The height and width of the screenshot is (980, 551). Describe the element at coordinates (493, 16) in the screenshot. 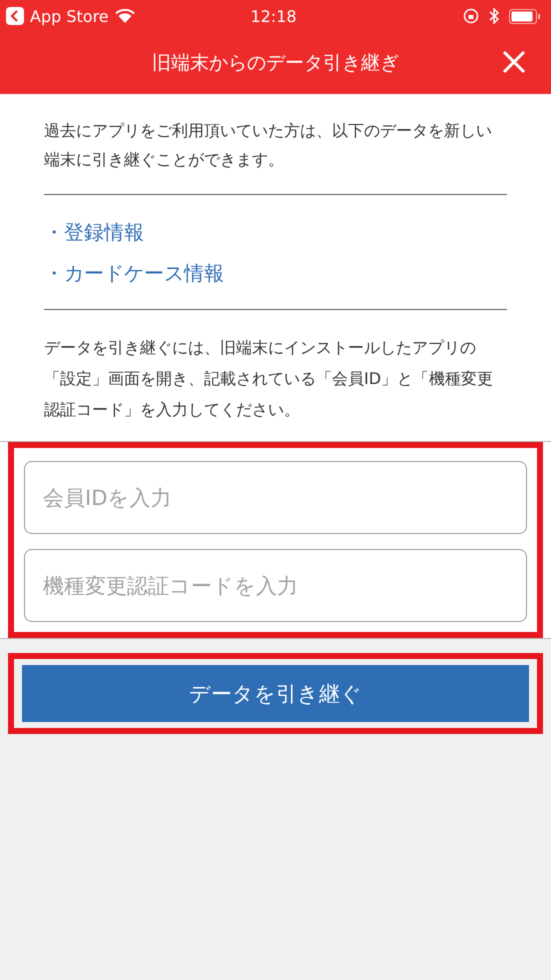

I see `bluetooth-icon` at that location.